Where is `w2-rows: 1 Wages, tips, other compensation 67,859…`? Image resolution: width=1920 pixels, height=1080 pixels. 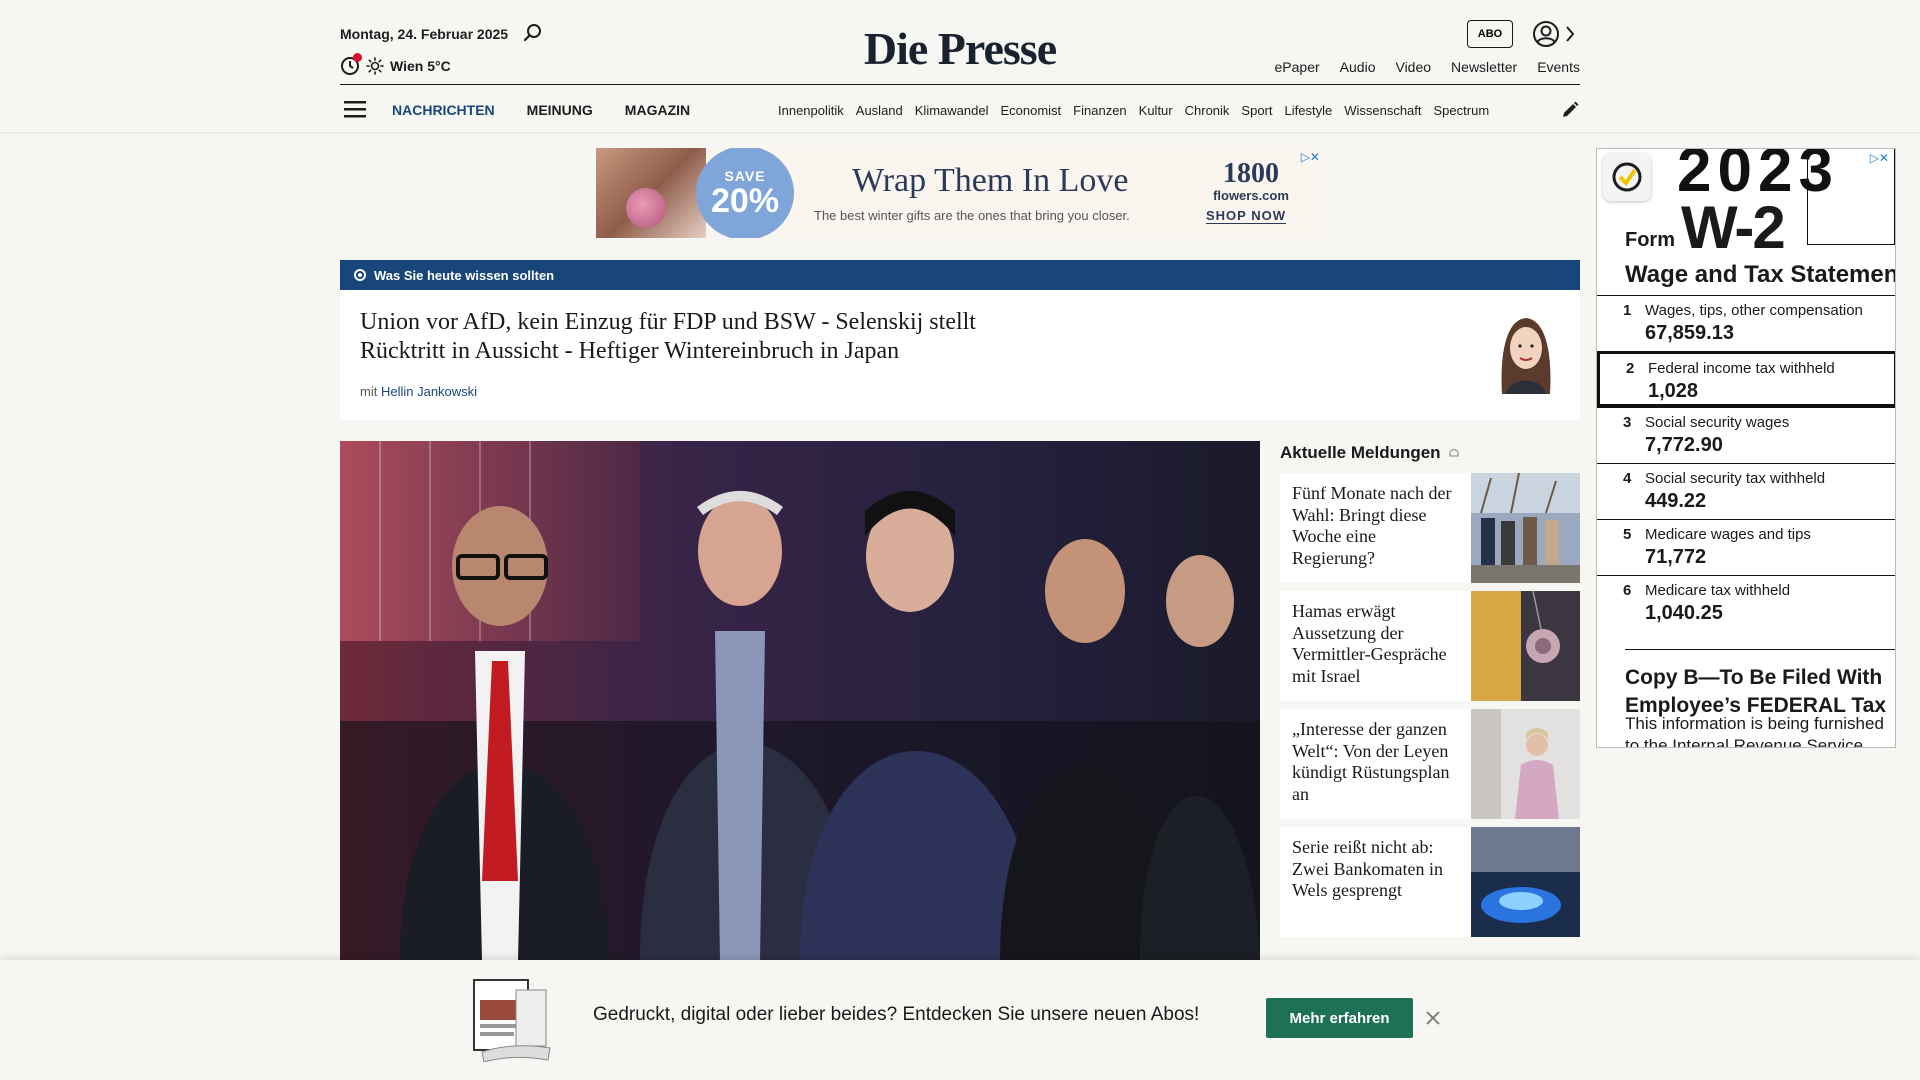 w2-rows: 1 Wages, tips, other compensation 67,859… is located at coordinates (1746, 463).